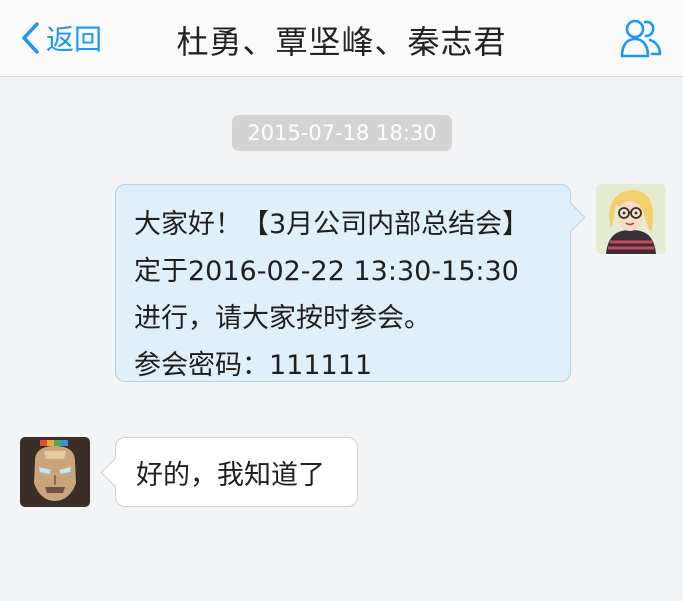 Image resolution: width=683 pixels, height=601 pixels. What do you see at coordinates (253, 365) in the screenshot?
I see `message-line: 参会密码：111111` at bounding box center [253, 365].